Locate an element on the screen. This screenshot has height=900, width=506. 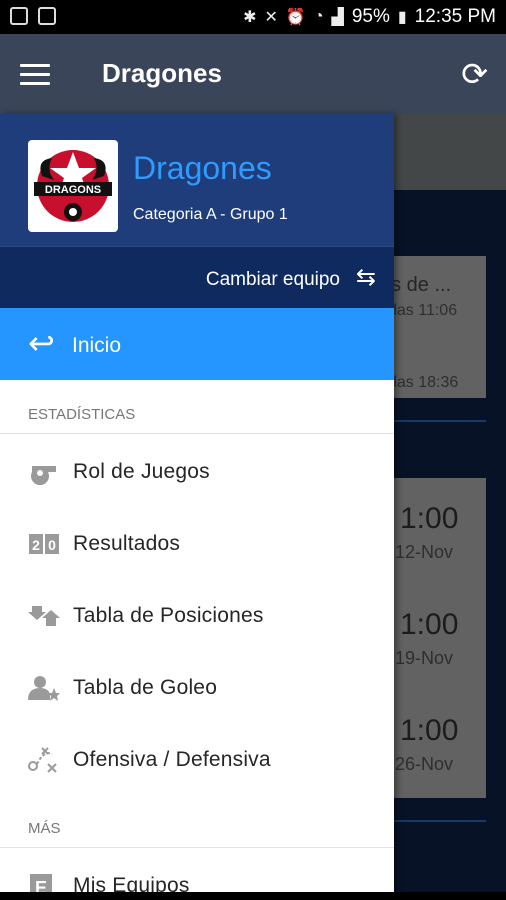
app-bar: Dragones ⟳ is located at coordinates (253, 74).